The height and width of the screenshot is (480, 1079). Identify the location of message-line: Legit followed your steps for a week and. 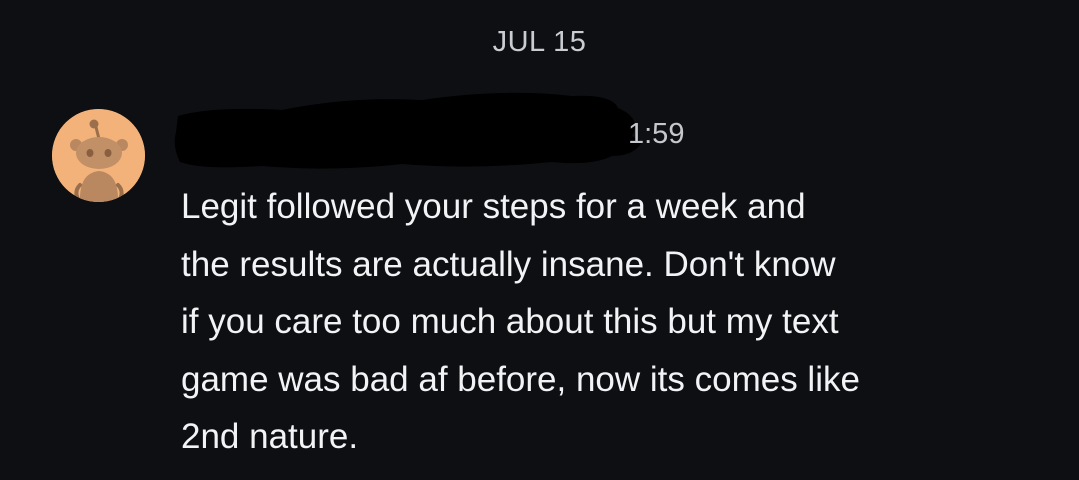
(493, 206).